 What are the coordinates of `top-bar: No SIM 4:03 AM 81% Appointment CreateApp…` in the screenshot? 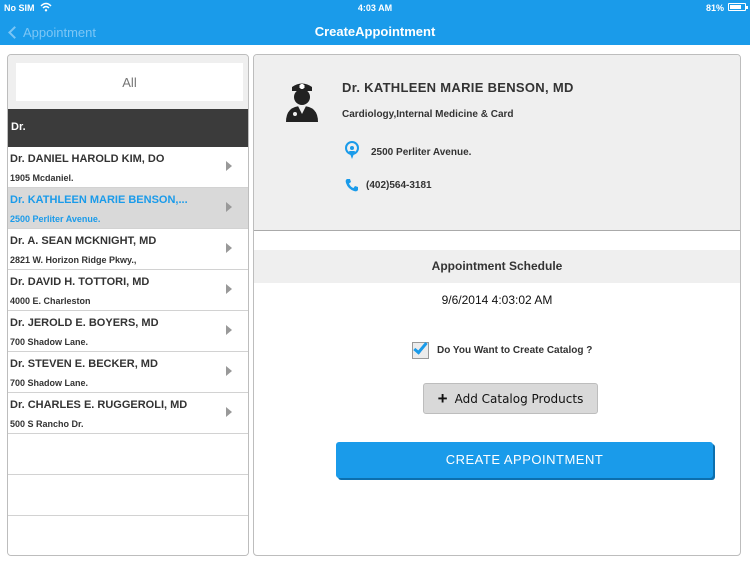 It's located at (375, 22).